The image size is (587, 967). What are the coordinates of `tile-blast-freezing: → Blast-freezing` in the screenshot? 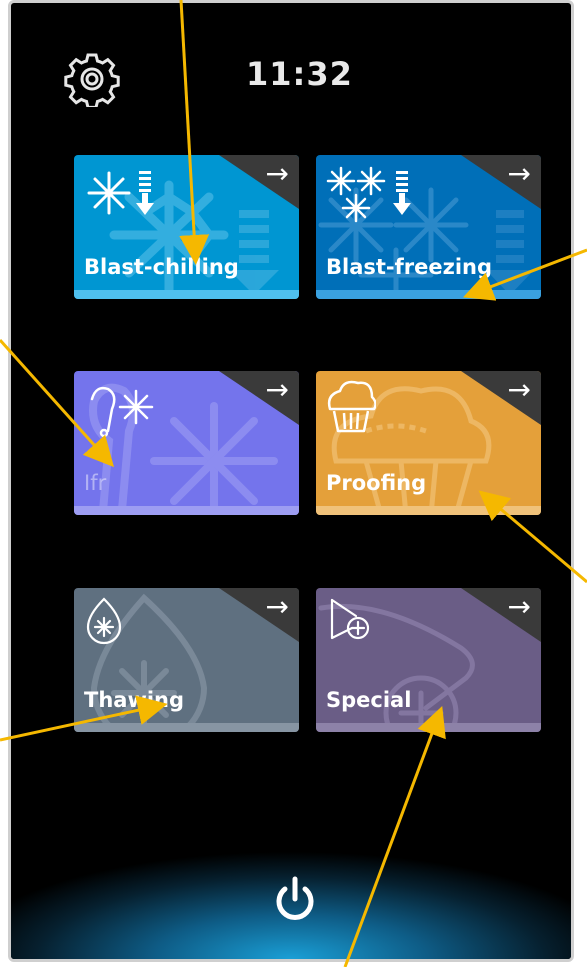 It's located at (428, 227).